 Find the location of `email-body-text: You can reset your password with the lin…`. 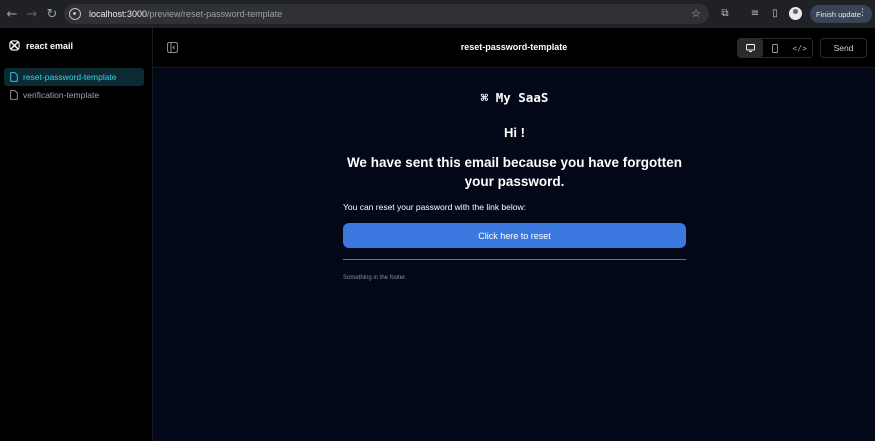

email-body-text: You can reset your password with the lin… is located at coordinates (435, 207).